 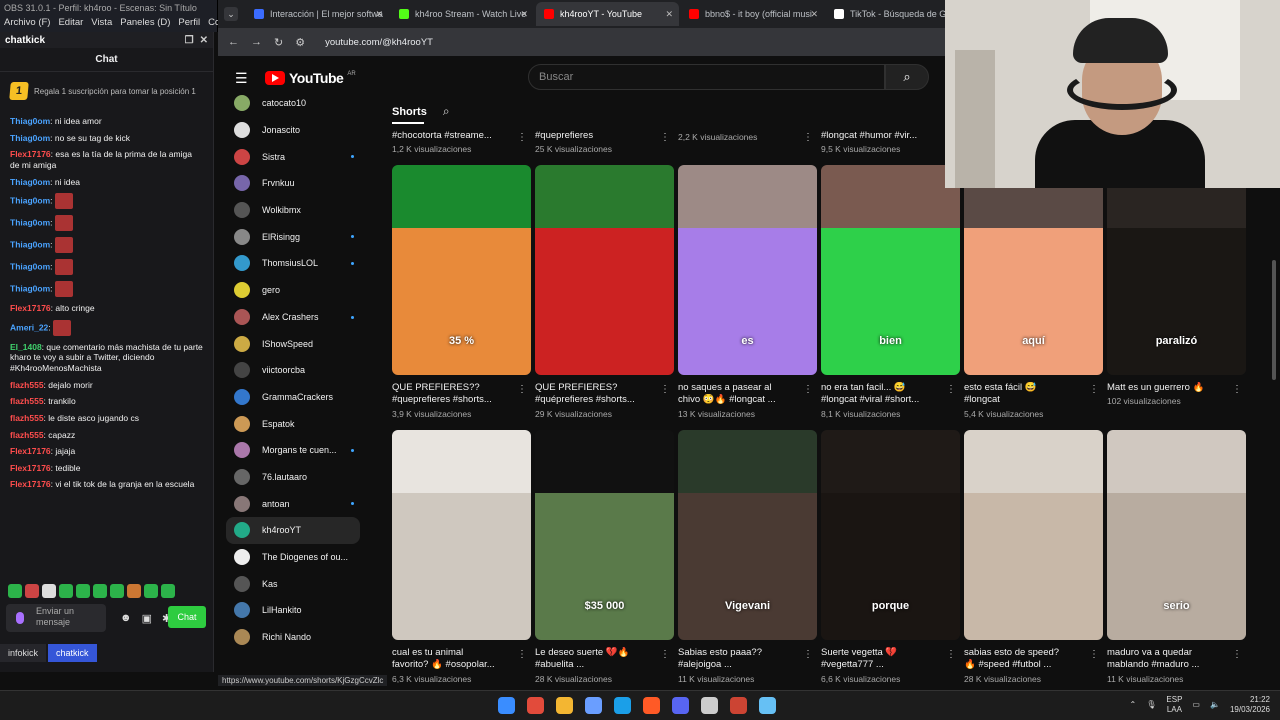 What do you see at coordinates (241, 78) in the screenshot?
I see `hamburger-menu-icon: ☰` at bounding box center [241, 78].